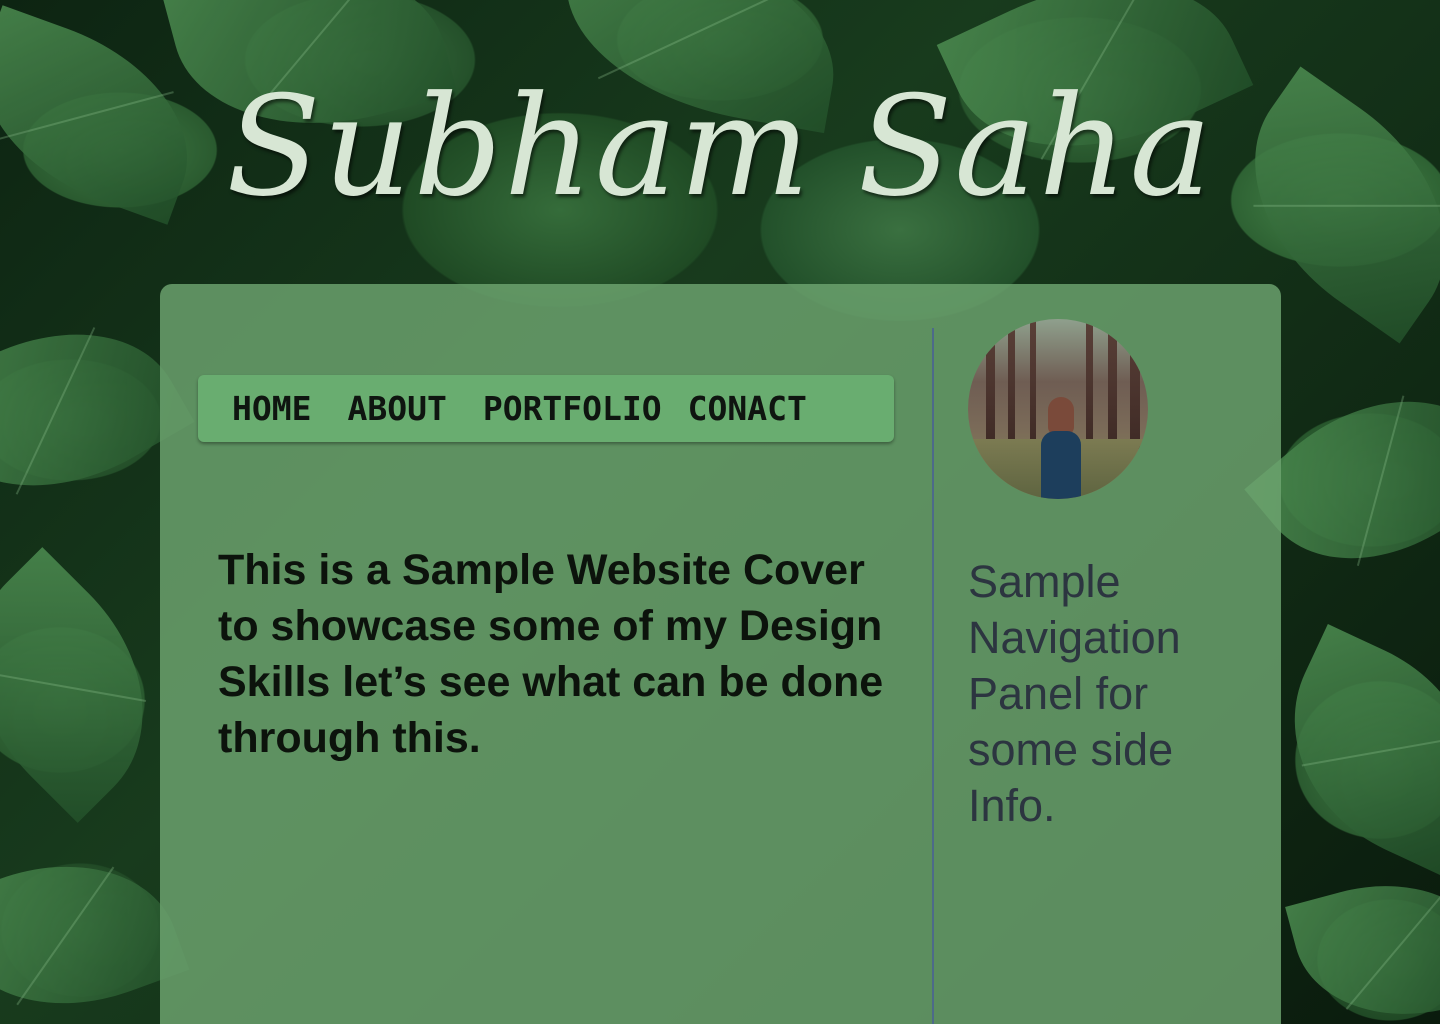  What do you see at coordinates (1362, 940) in the screenshot?
I see `leaf-decoration` at bounding box center [1362, 940].